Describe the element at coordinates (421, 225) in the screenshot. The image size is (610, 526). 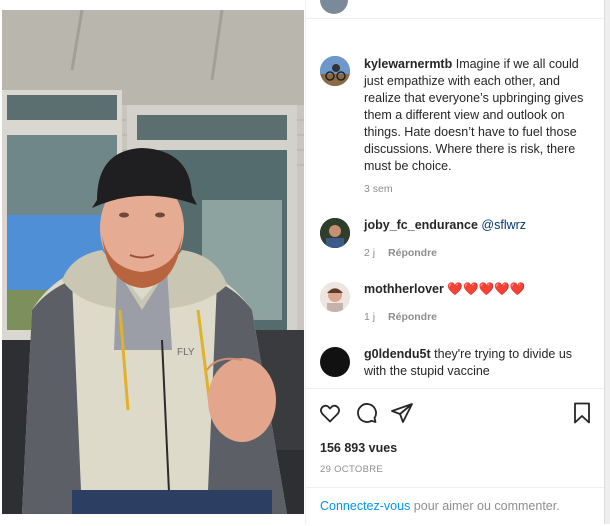
I see `comment-username: joby_fc_endurance` at that location.